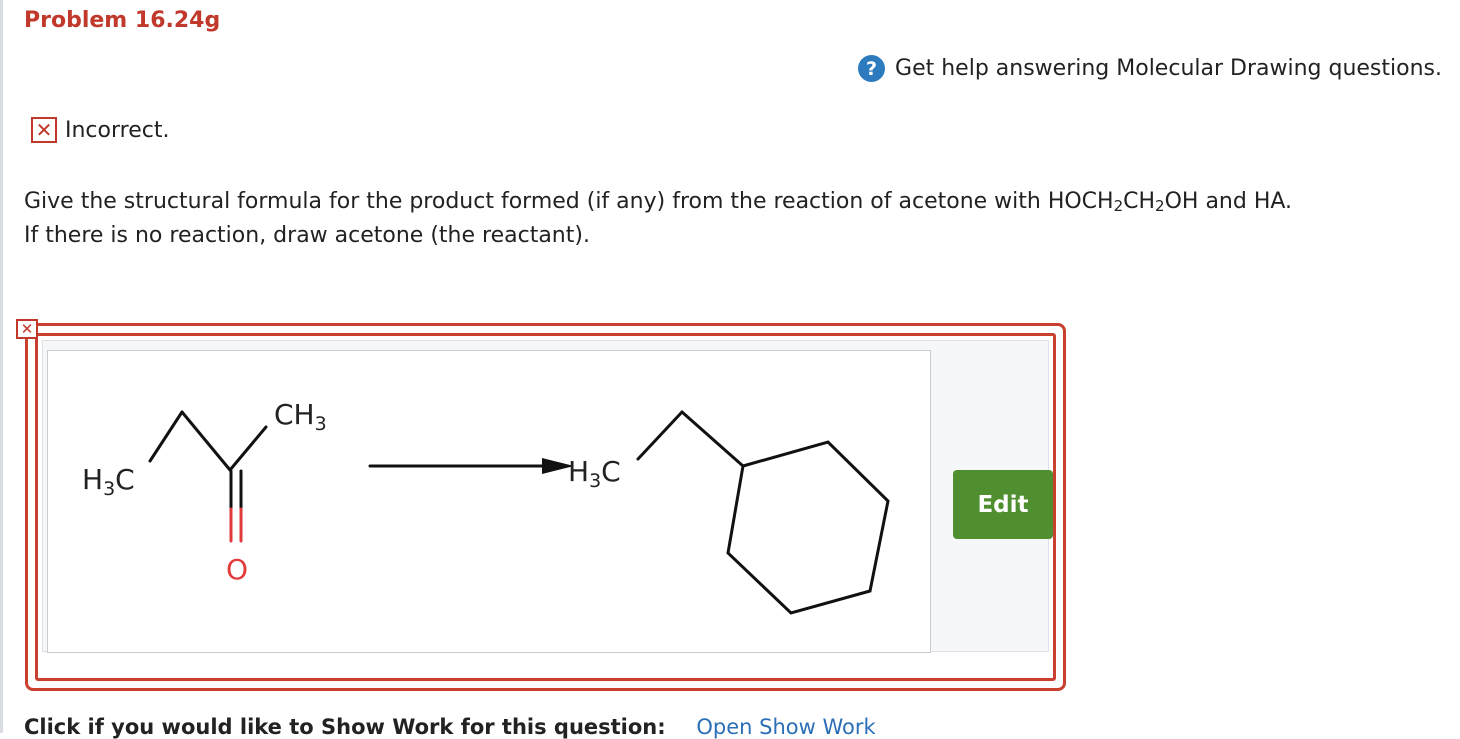  Describe the element at coordinates (785, 727) in the screenshot. I see `open-show-work-link: Open Show Work` at that location.